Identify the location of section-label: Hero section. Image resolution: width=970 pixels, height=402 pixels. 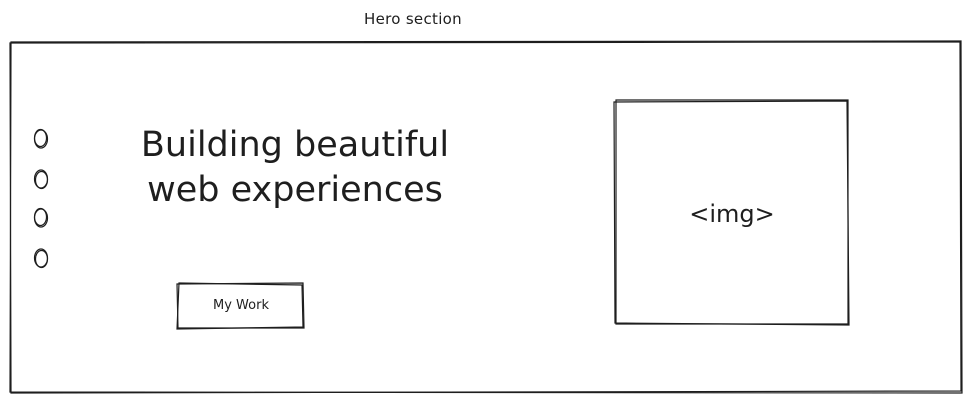
(413, 19).